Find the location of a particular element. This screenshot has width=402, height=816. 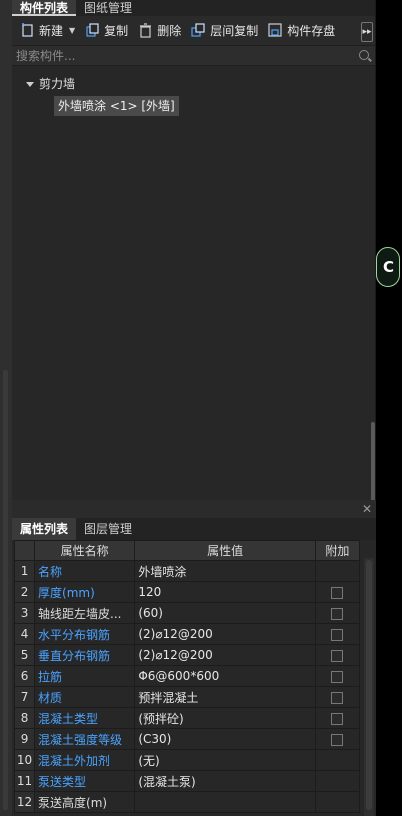

property-value: (C30) is located at coordinates (225, 739).